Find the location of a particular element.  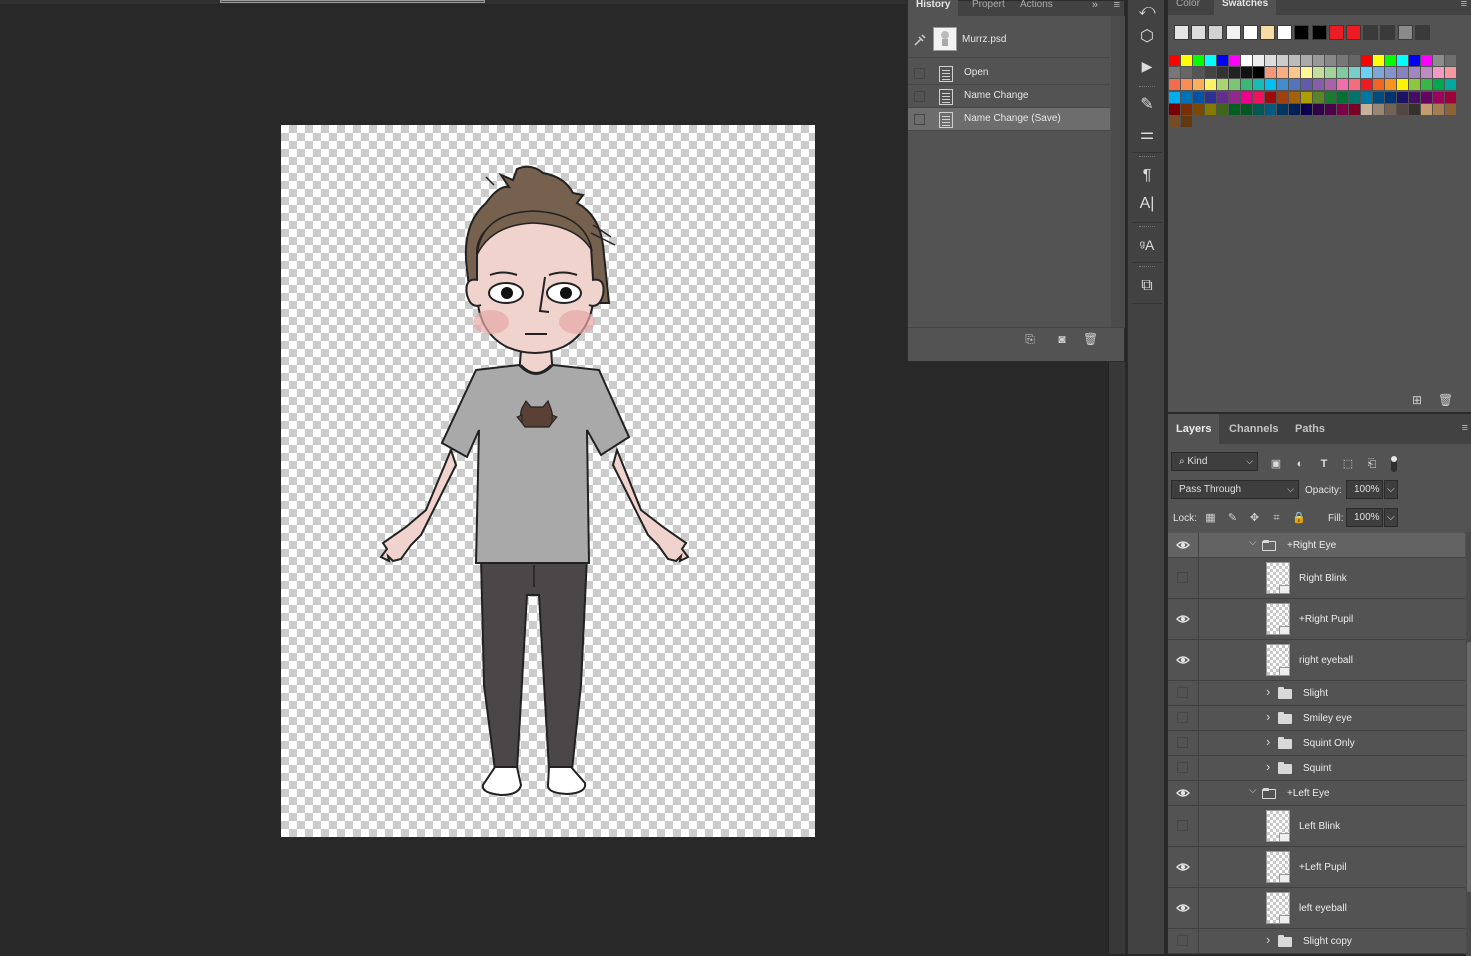

lock-image-pixels-icon: ✎ is located at coordinates (1232, 518).